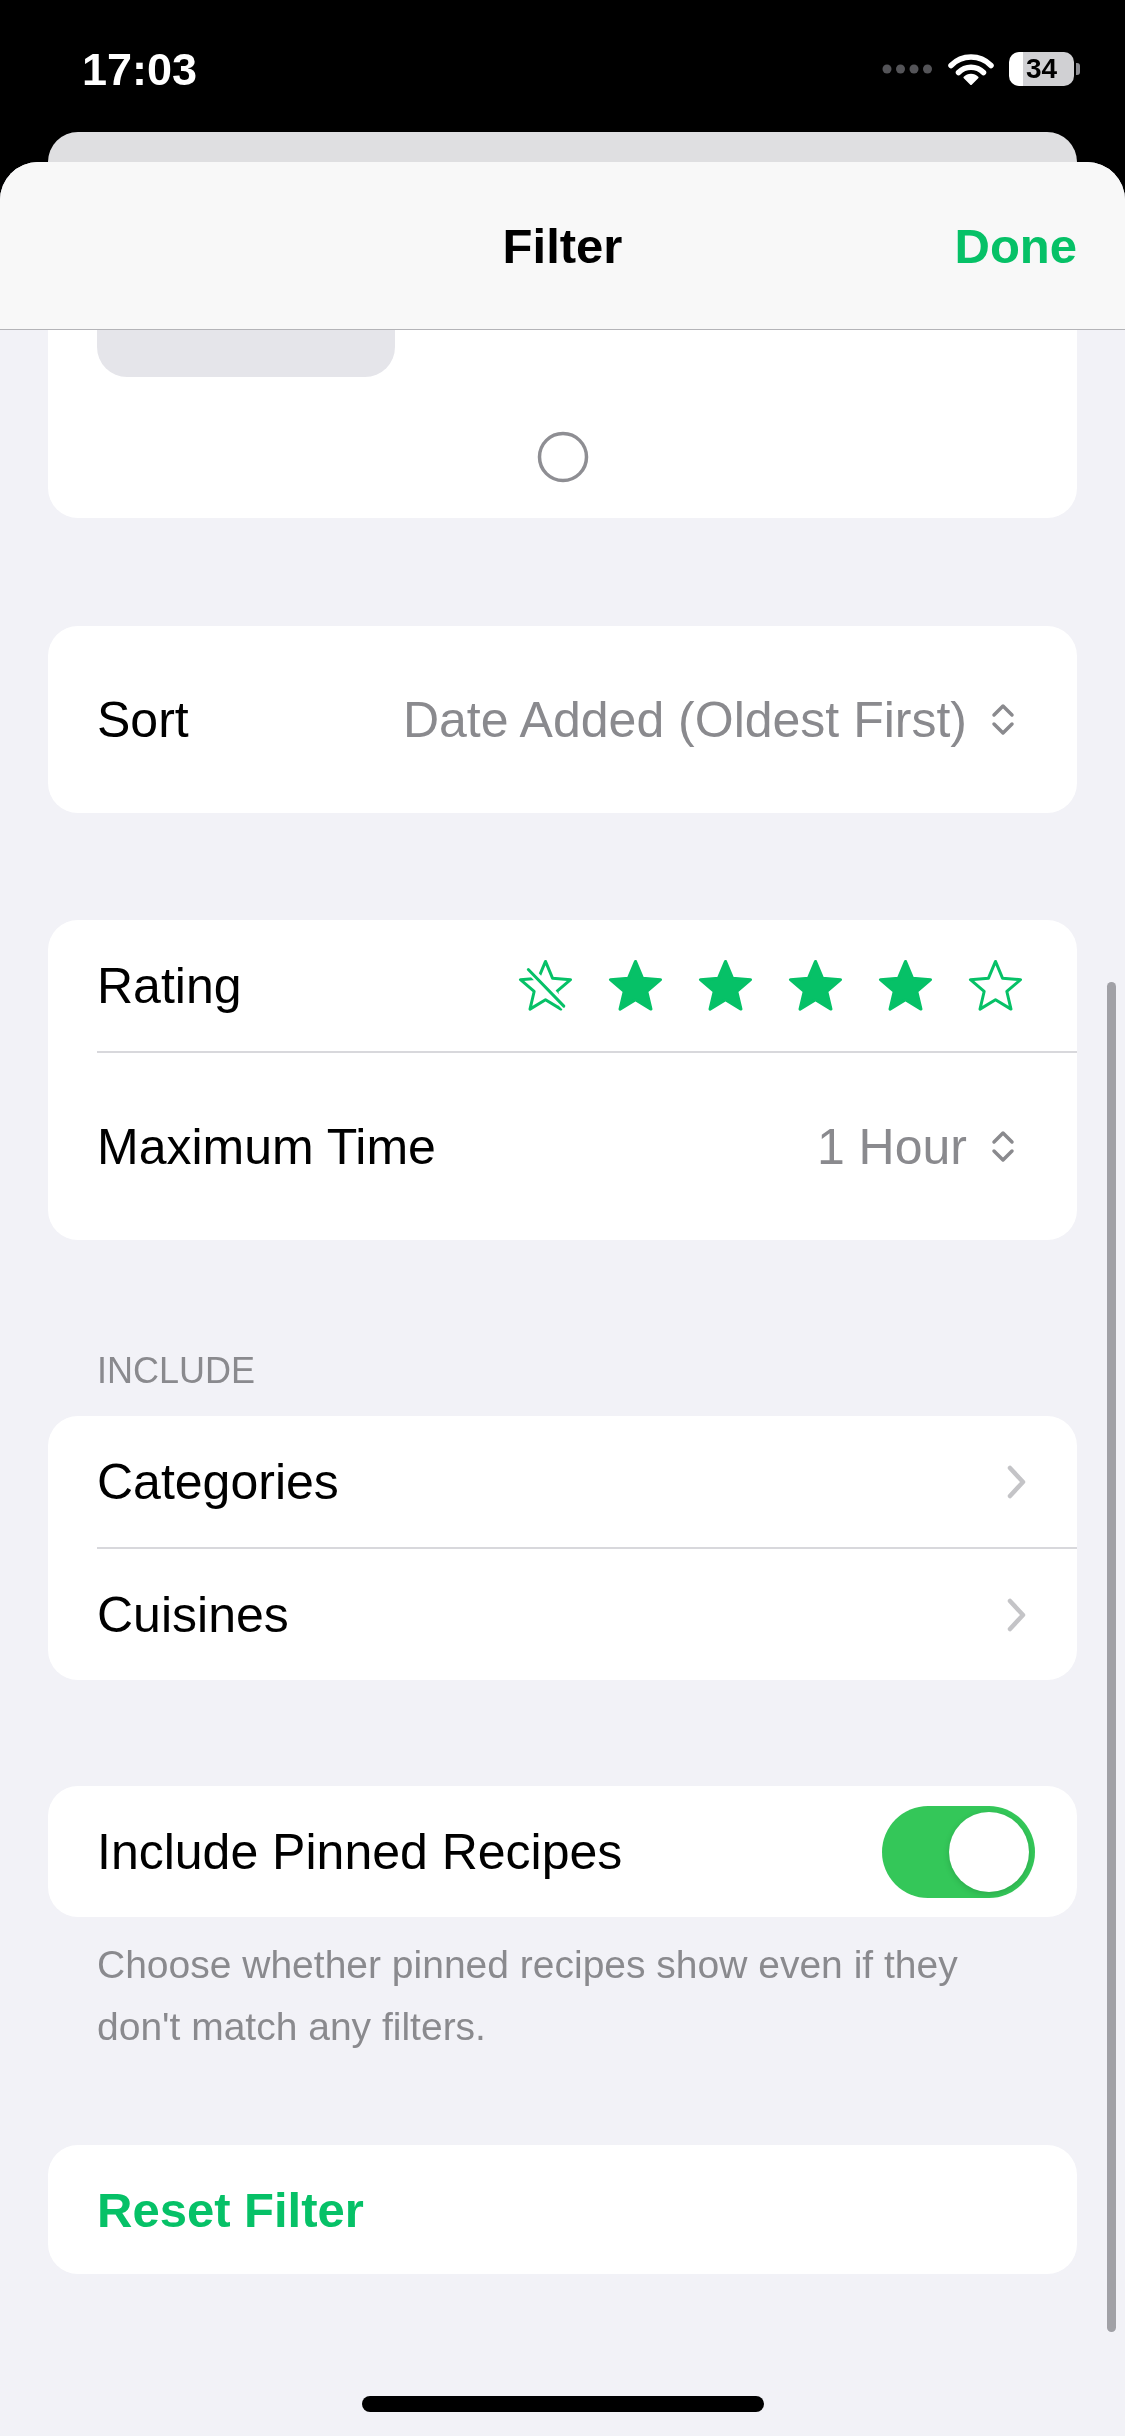 The width and height of the screenshot is (1125, 2436). I want to click on section-header: INCLUDE, so click(176, 1371).